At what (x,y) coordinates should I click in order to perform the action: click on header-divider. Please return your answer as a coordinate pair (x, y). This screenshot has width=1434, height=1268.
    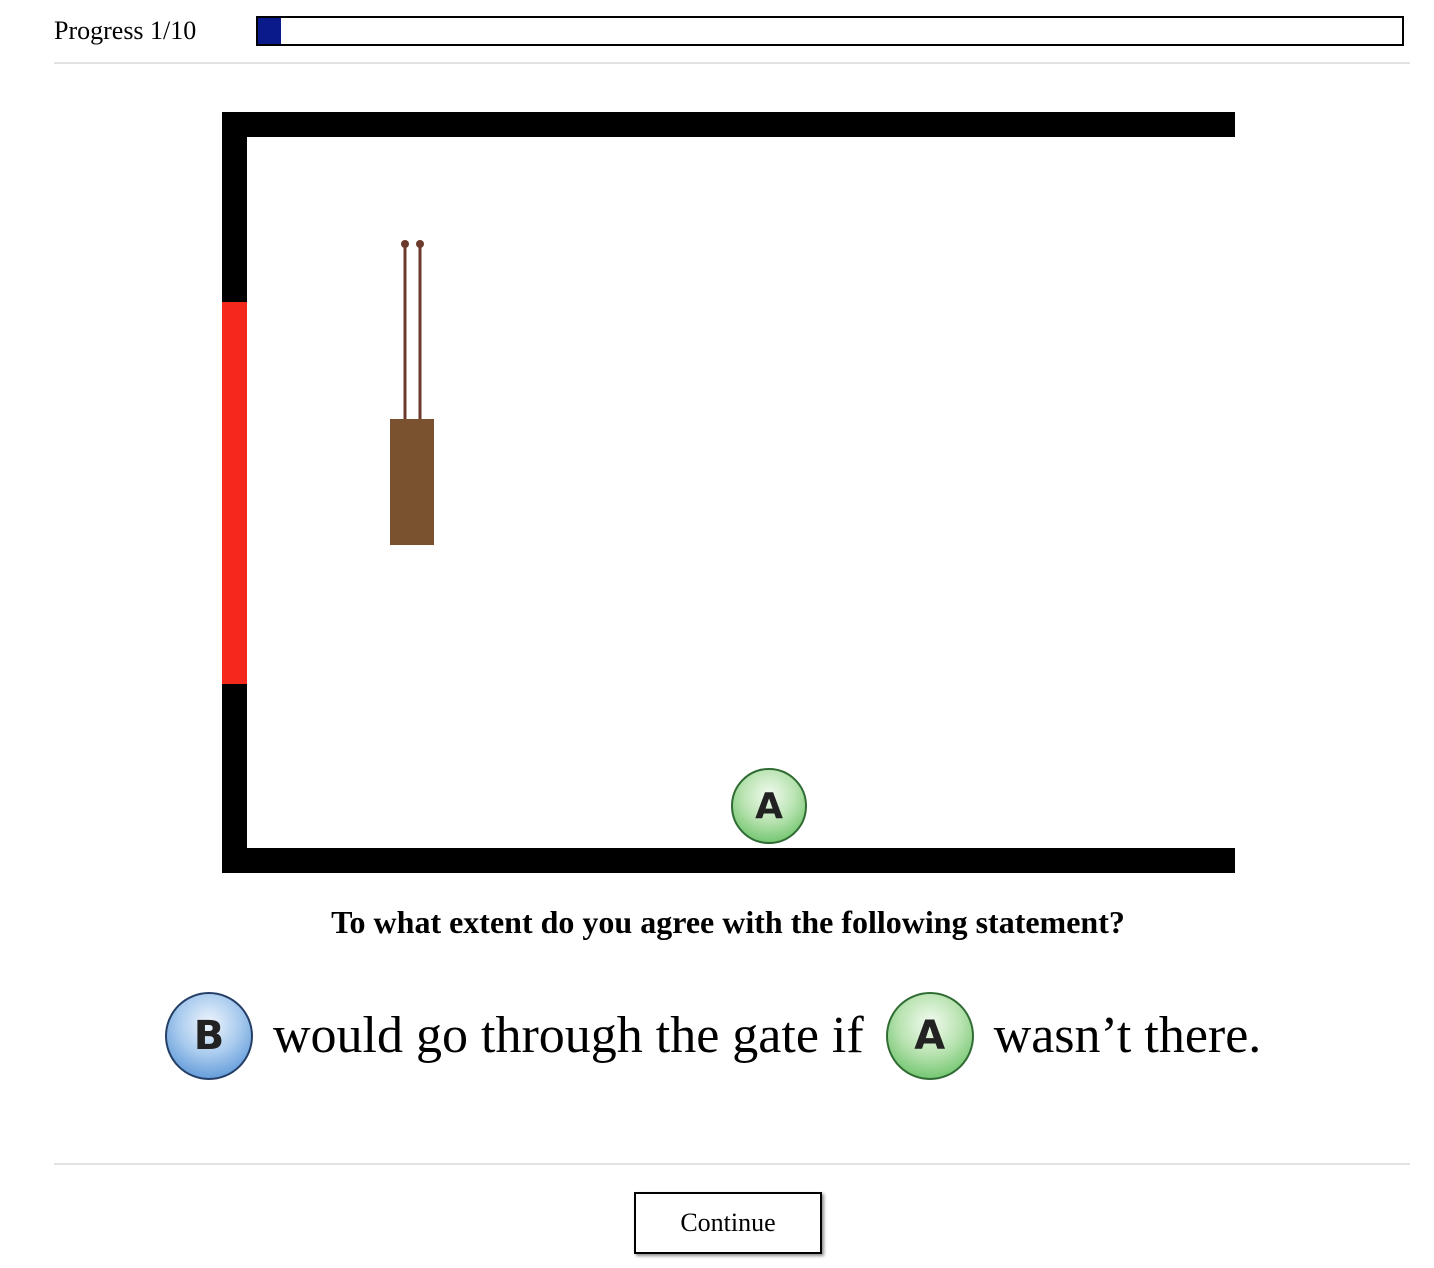
    Looking at the image, I should click on (732, 63).